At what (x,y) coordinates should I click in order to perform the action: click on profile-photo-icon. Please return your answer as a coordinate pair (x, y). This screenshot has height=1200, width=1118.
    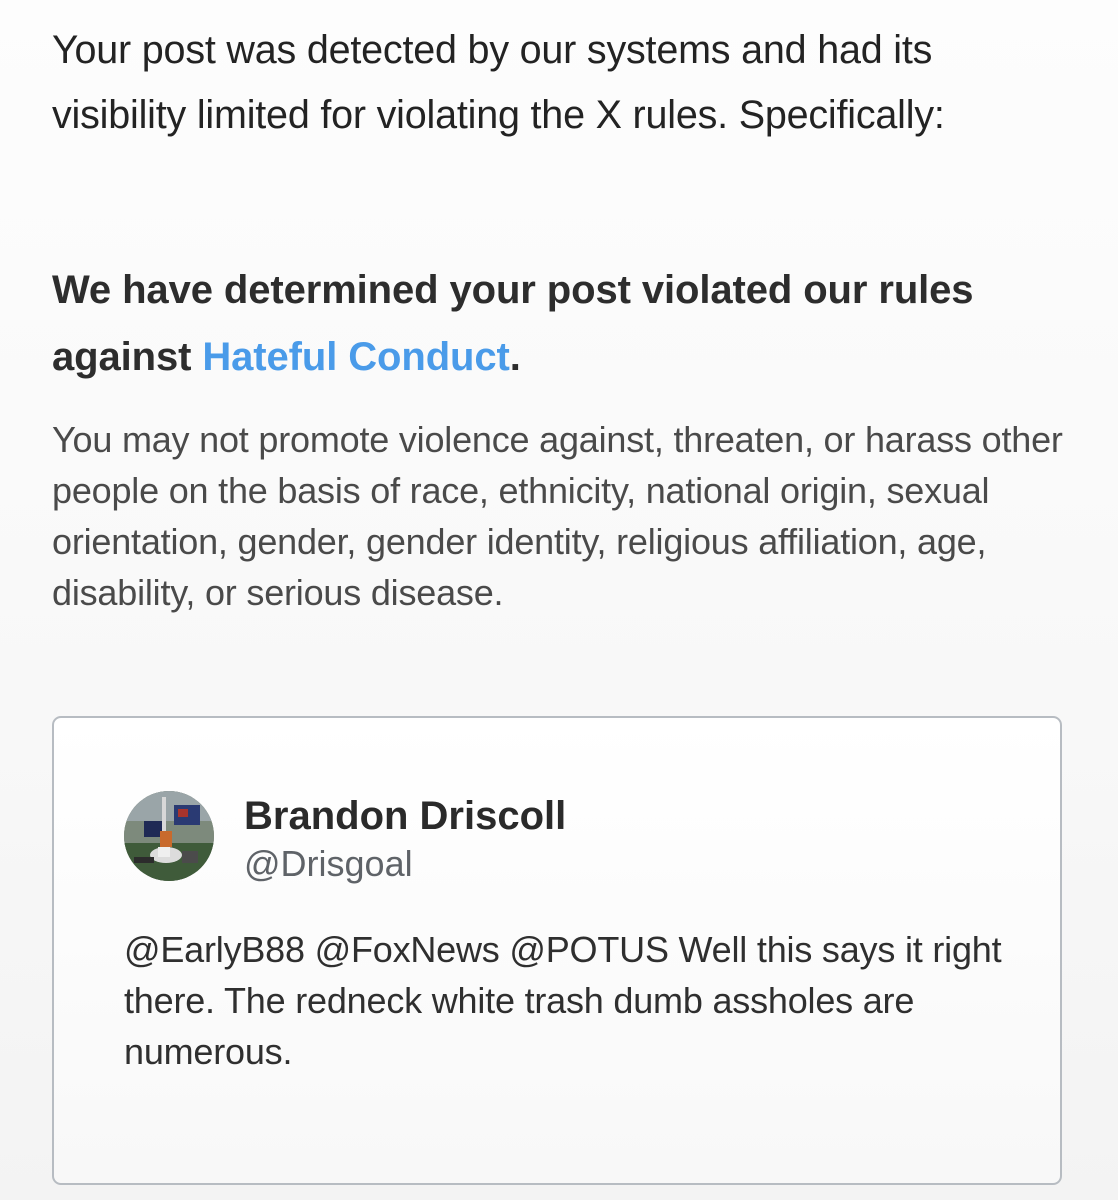
    Looking at the image, I should click on (169, 836).